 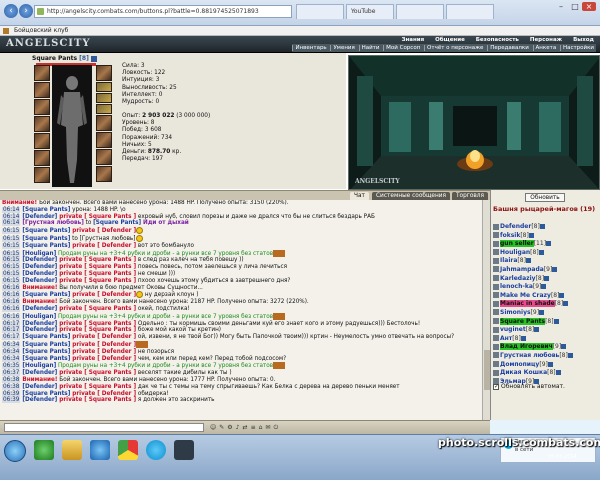 I want to click on user-name: Ант, so click(x=506, y=338).